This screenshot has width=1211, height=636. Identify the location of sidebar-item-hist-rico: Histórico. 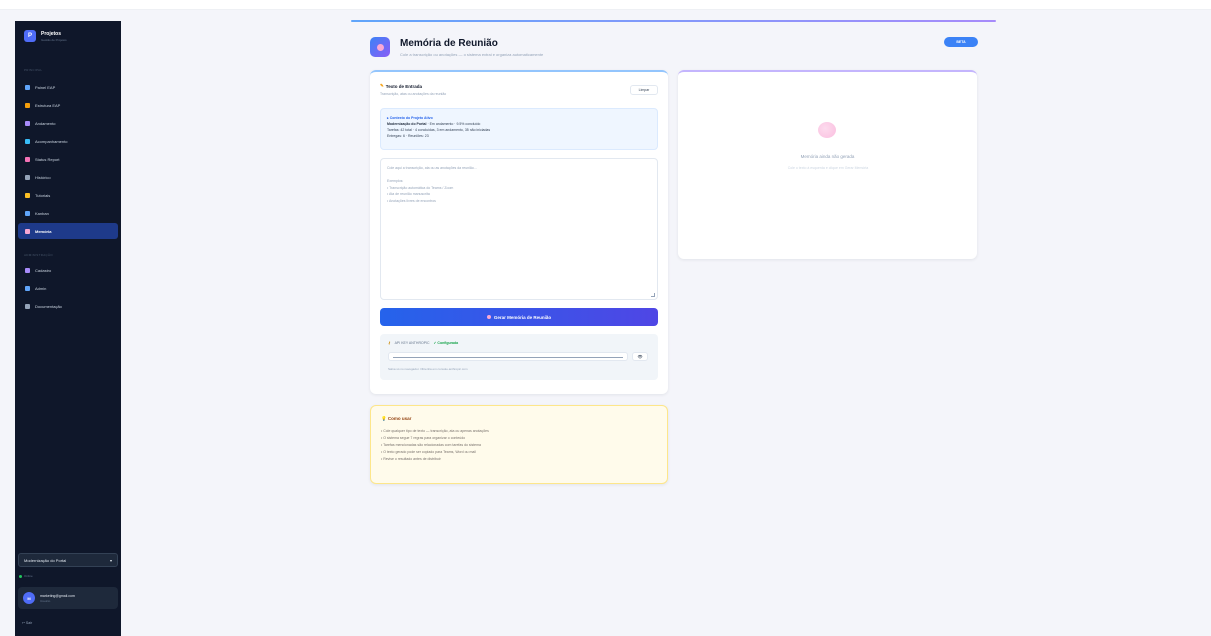
(68, 177).